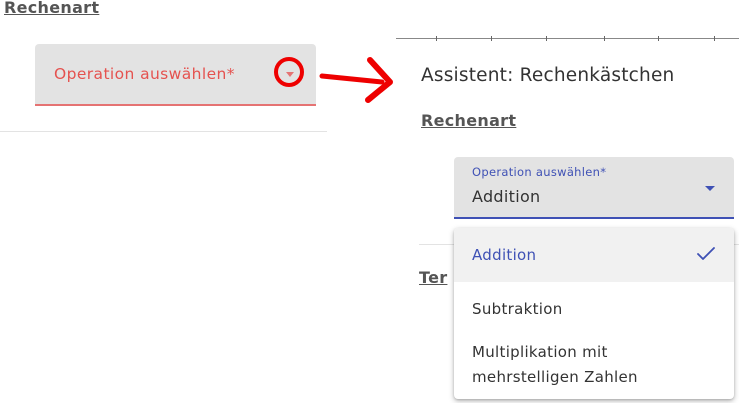 The height and width of the screenshot is (403, 739). I want to click on dialog-title: Assistent: Rechenkästchen, so click(548, 75).